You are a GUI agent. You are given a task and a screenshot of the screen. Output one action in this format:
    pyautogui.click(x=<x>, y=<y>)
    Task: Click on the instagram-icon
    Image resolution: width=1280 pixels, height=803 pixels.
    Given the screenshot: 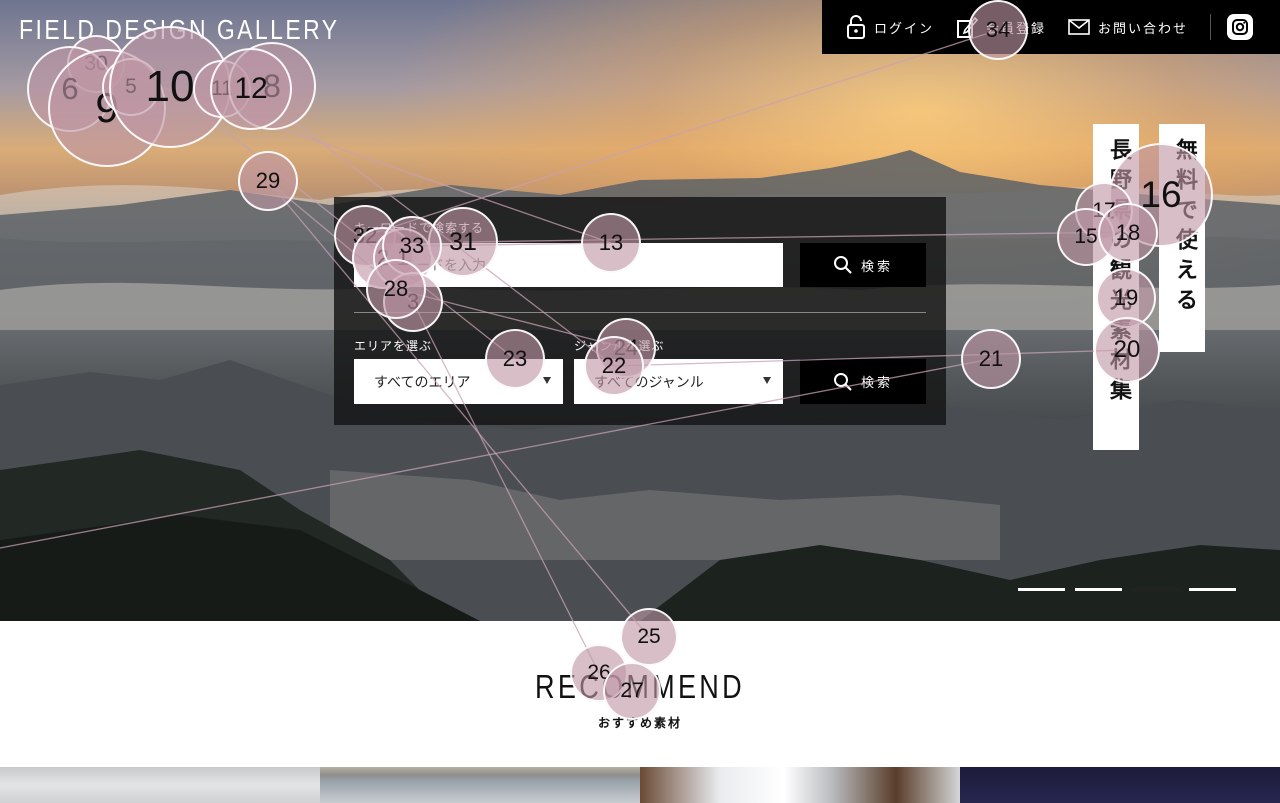 What is the action you would take?
    pyautogui.click(x=1240, y=27)
    